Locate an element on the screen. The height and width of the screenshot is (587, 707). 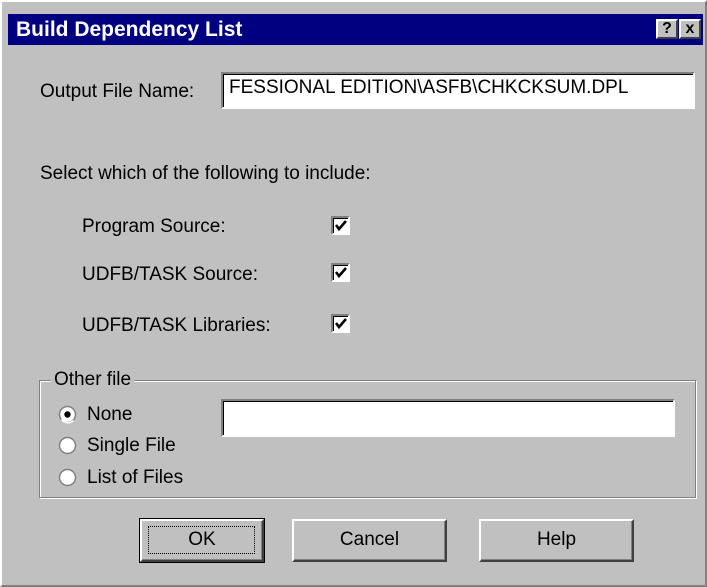
program-source-checkbox is located at coordinates (340, 225).